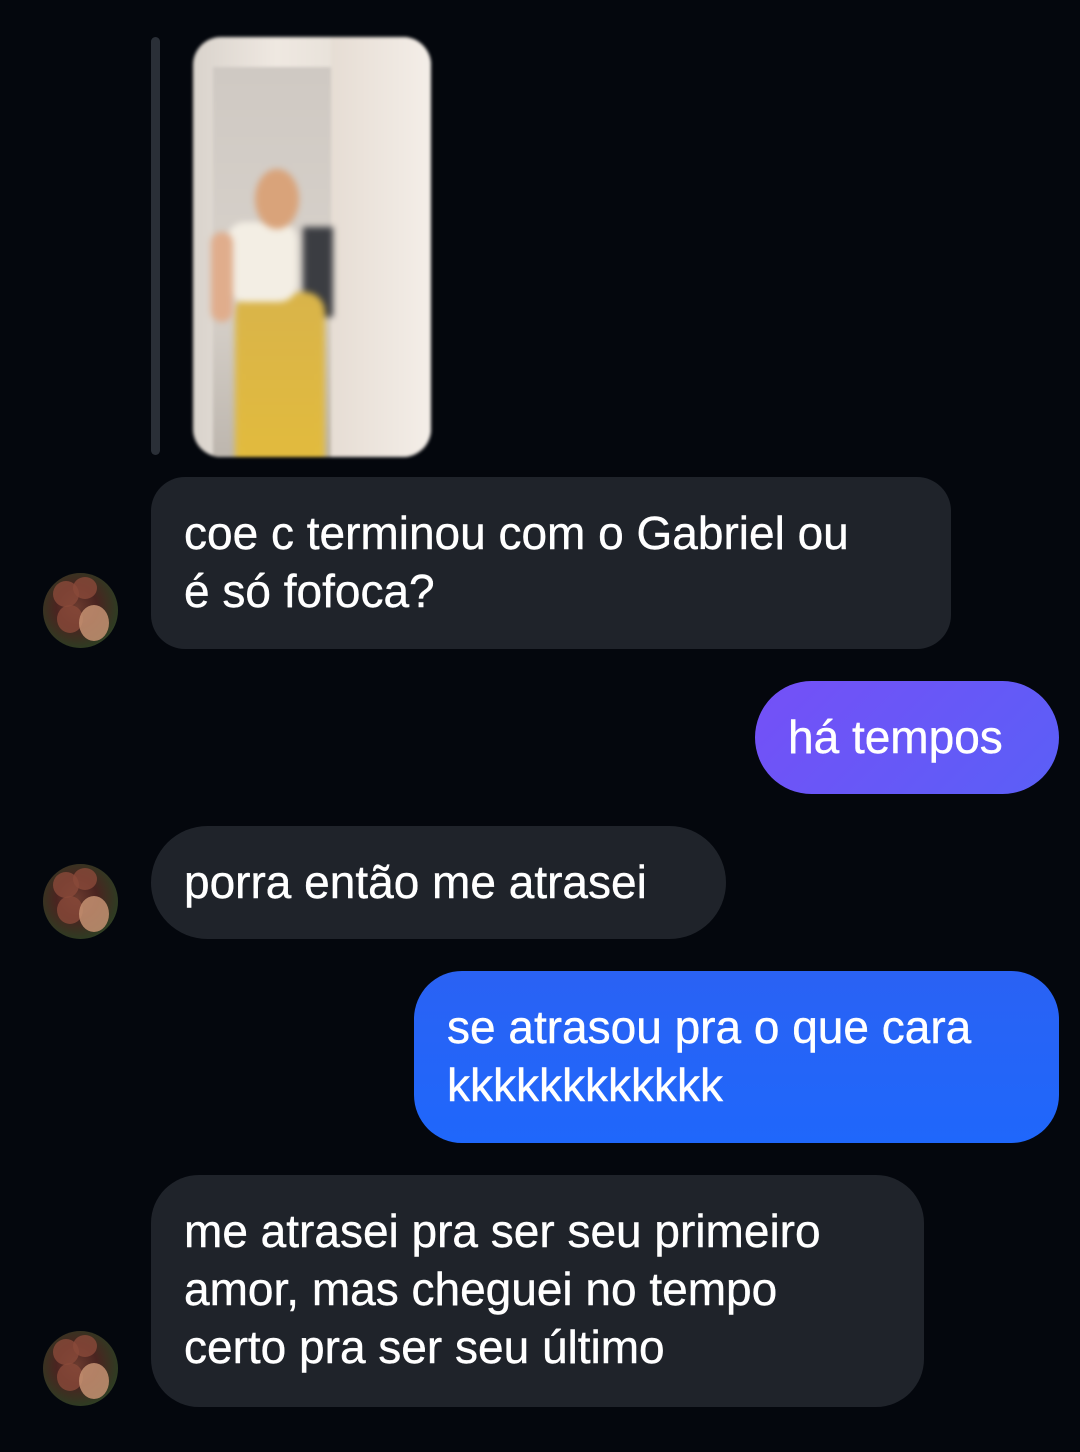  Describe the element at coordinates (222, 277) in the screenshot. I see `photo-arm` at that location.